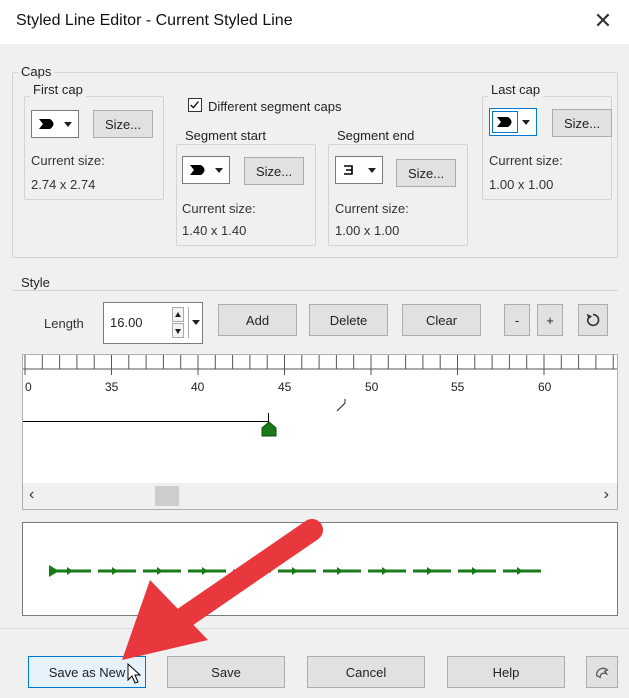  Describe the element at coordinates (134, 673) in the screenshot. I see `mouse-cursor-icon` at that location.